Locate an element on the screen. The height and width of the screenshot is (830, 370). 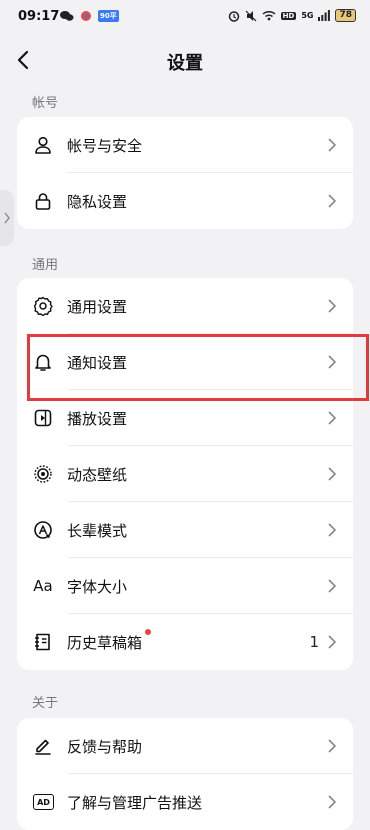
item-label: 了解与管理广告推送 is located at coordinates (135, 802).